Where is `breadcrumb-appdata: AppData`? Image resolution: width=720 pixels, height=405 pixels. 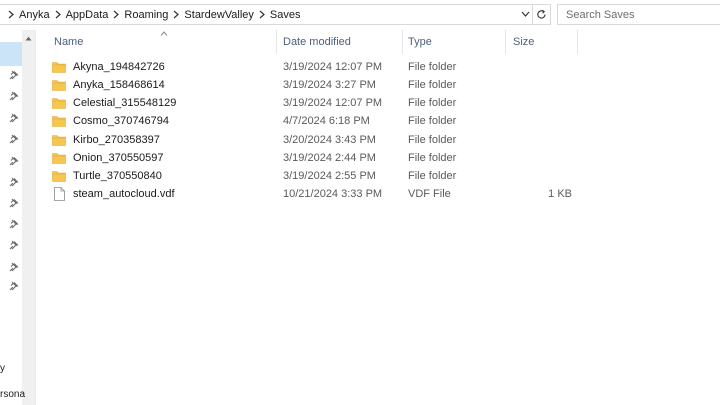 breadcrumb-appdata: AppData is located at coordinates (87, 15).